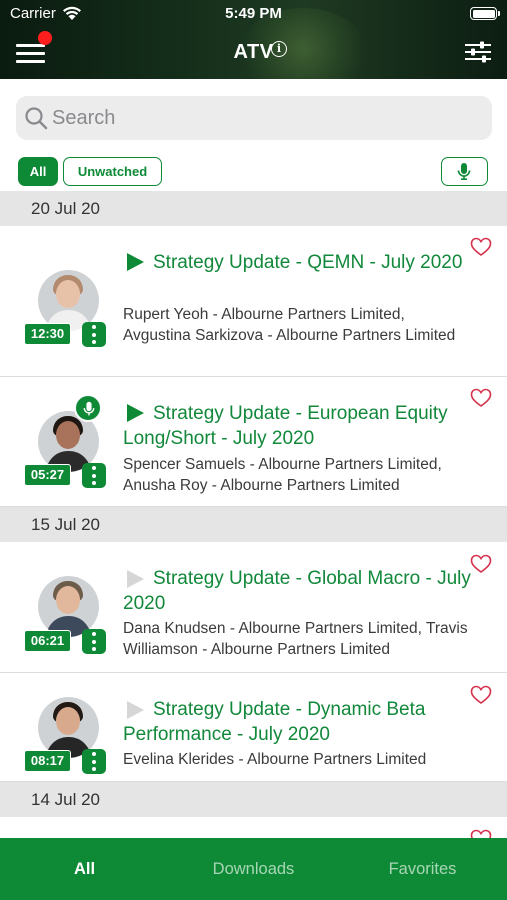 This screenshot has width=507, height=900. Describe the element at coordinates (47, 641) in the screenshot. I see `duration-badge: 06:21` at that location.